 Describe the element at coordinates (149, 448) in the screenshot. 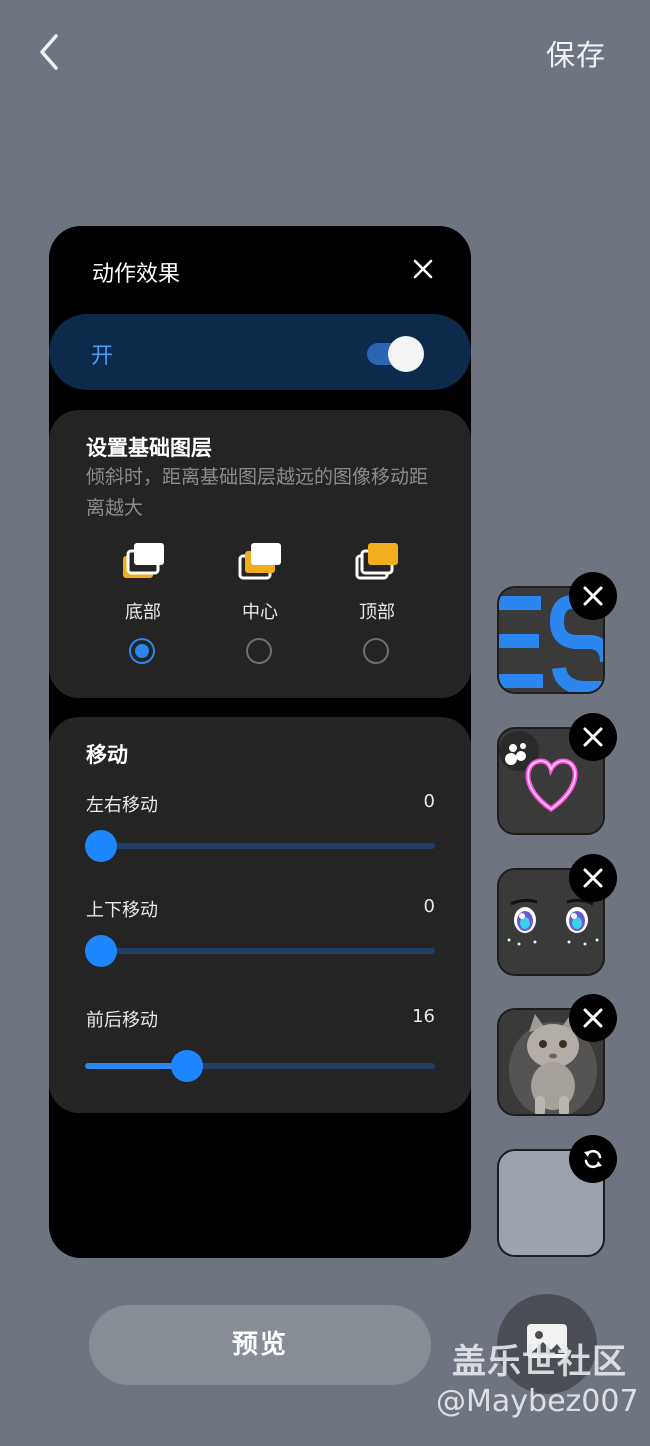

I see `base-layer-title: 设置基础图层` at that location.